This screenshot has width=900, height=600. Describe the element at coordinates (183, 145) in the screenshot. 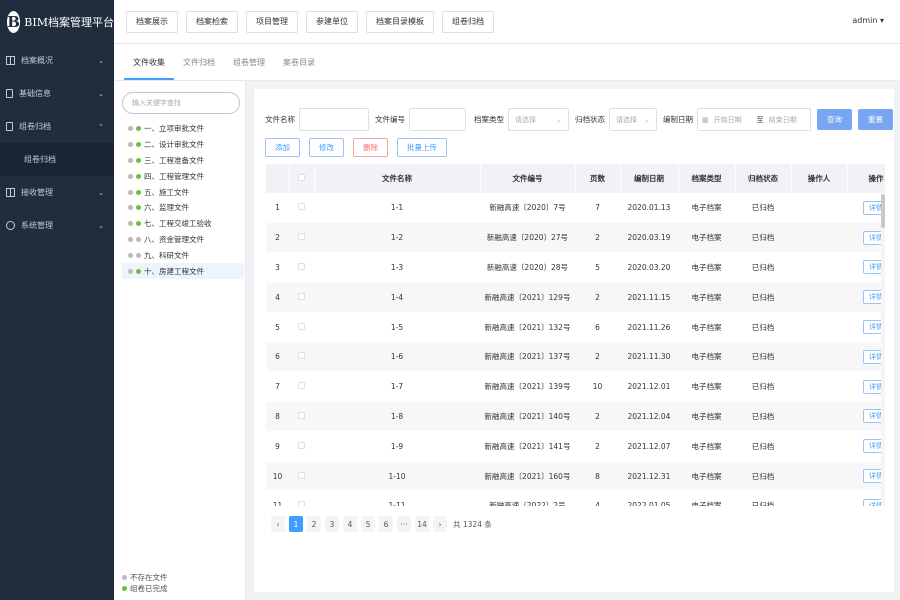

I see `tree-node: 二、设计审批文件` at that location.